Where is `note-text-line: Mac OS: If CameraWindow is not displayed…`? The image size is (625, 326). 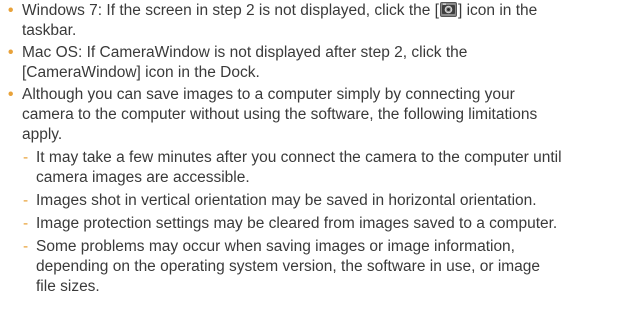 note-text-line: Mac OS: If CameraWindow is not displayed… is located at coordinates (245, 52).